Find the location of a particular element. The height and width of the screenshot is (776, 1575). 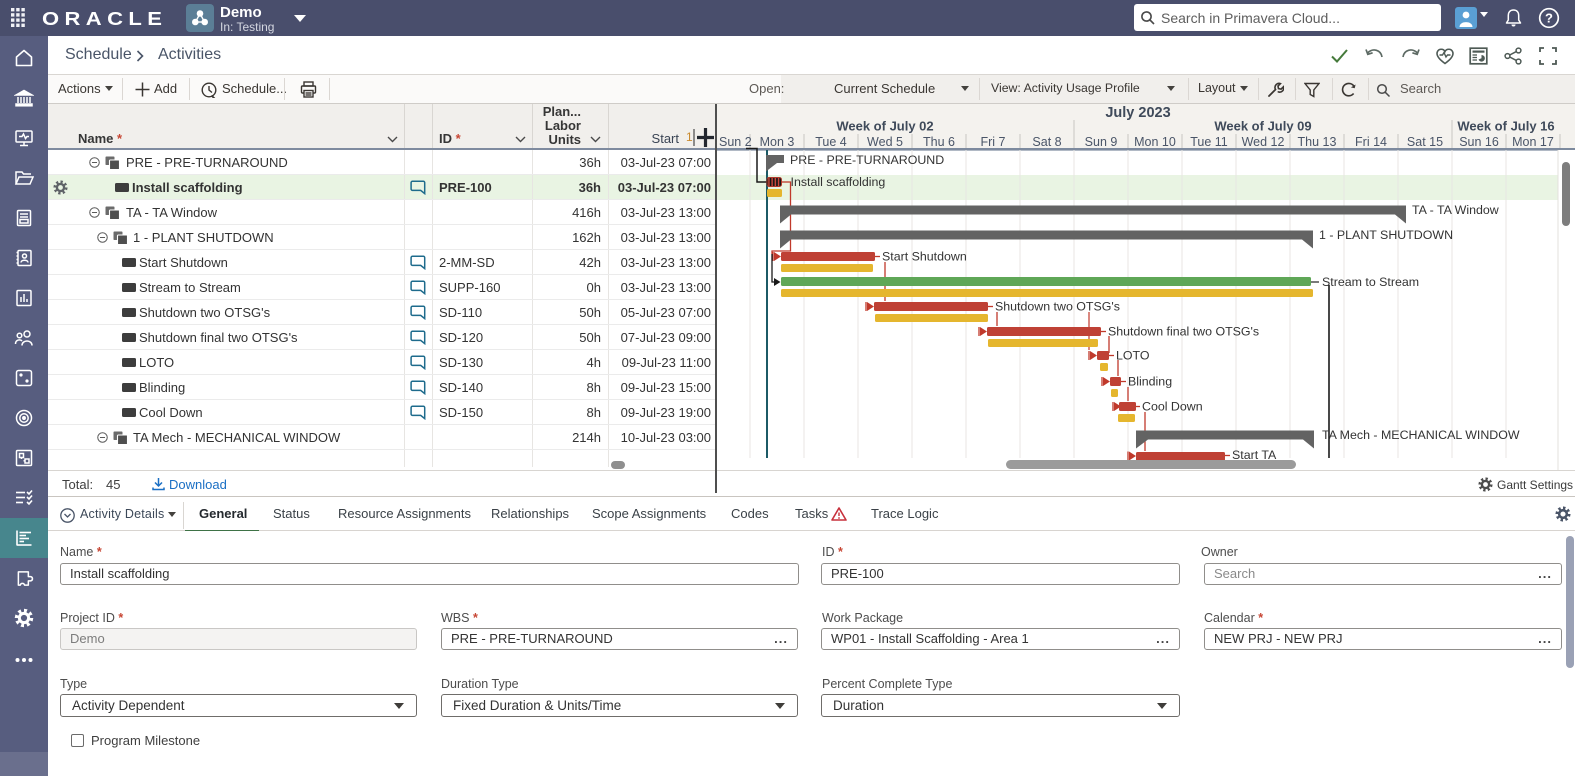

svg-text: Start Shutdown is located at coordinates (924, 257).